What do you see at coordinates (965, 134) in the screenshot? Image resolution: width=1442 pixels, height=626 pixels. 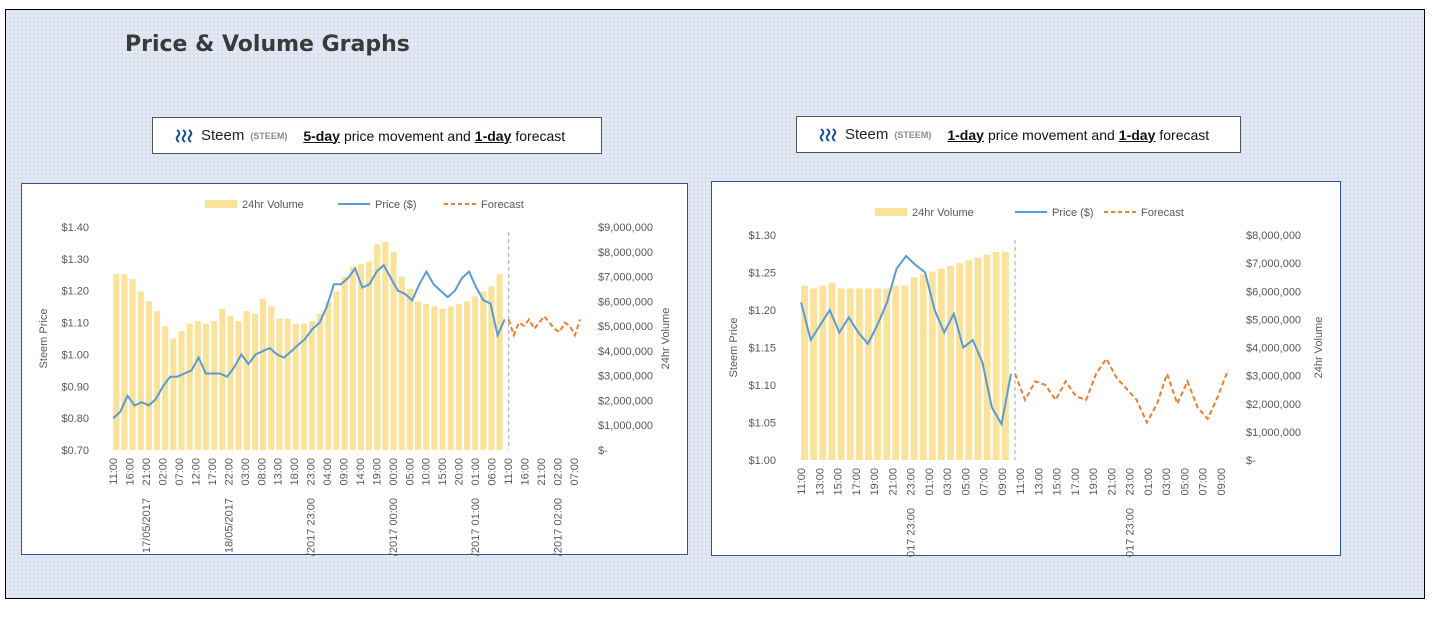 I see `period-label: 1-day` at bounding box center [965, 134].